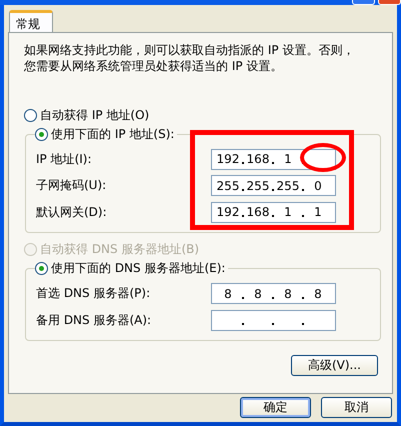  What do you see at coordinates (120, 249) in the screenshot?
I see `radio-label: 自动获得 DNS 服务器地址(B)` at bounding box center [120, 249].